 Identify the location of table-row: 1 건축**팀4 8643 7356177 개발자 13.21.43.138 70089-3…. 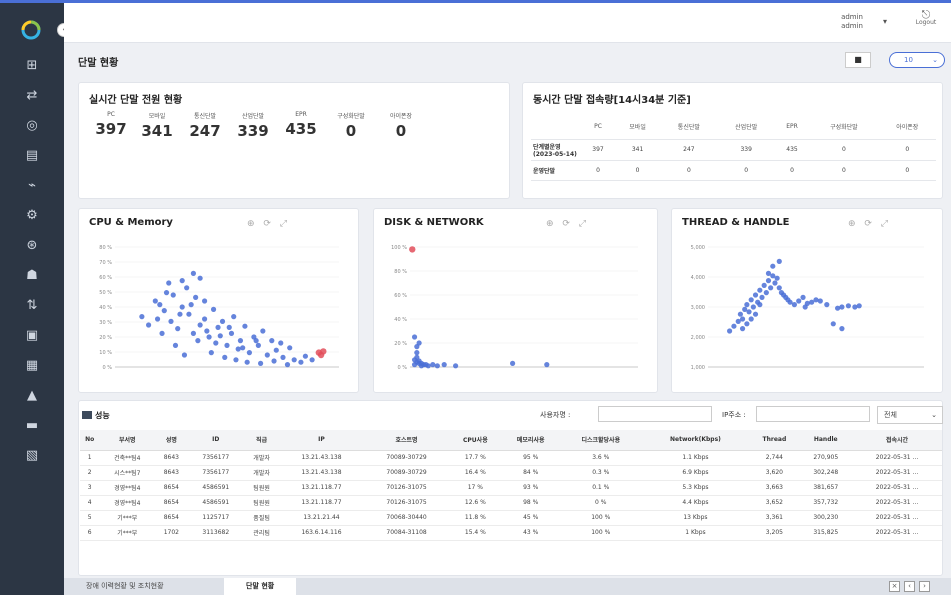
(511, 458).